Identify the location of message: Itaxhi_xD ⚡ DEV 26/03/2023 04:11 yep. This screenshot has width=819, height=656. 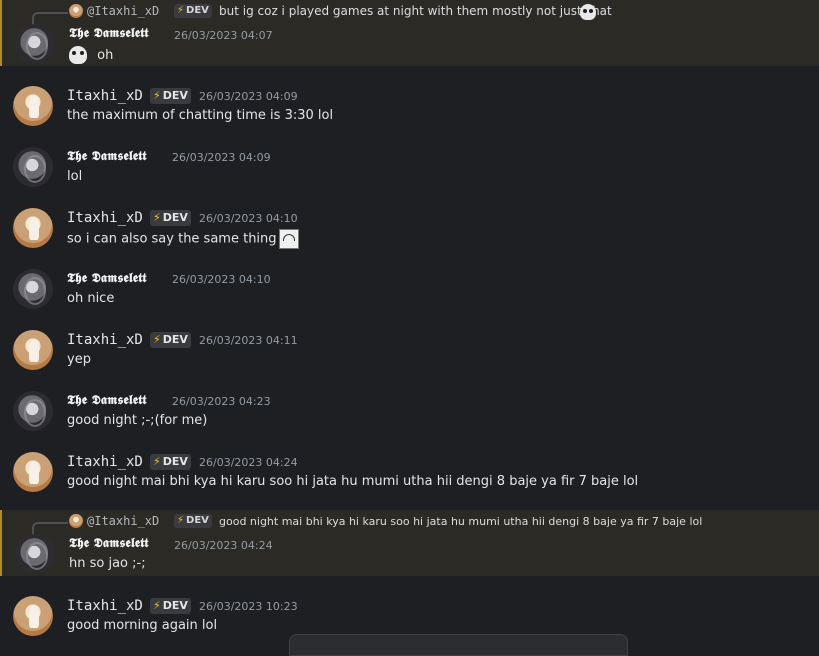
(409, 354).